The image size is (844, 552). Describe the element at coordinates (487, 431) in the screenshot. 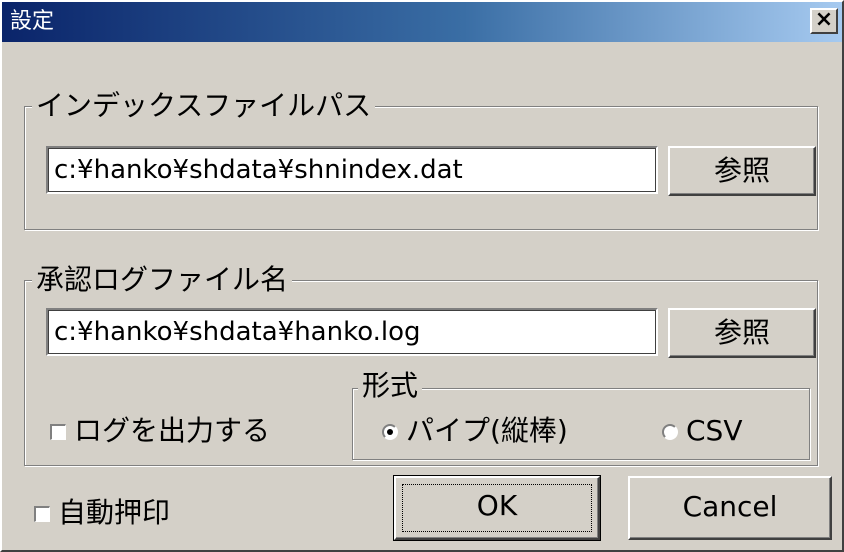

I see `format-pipe-label: パイプ(縦棒)` at that location.